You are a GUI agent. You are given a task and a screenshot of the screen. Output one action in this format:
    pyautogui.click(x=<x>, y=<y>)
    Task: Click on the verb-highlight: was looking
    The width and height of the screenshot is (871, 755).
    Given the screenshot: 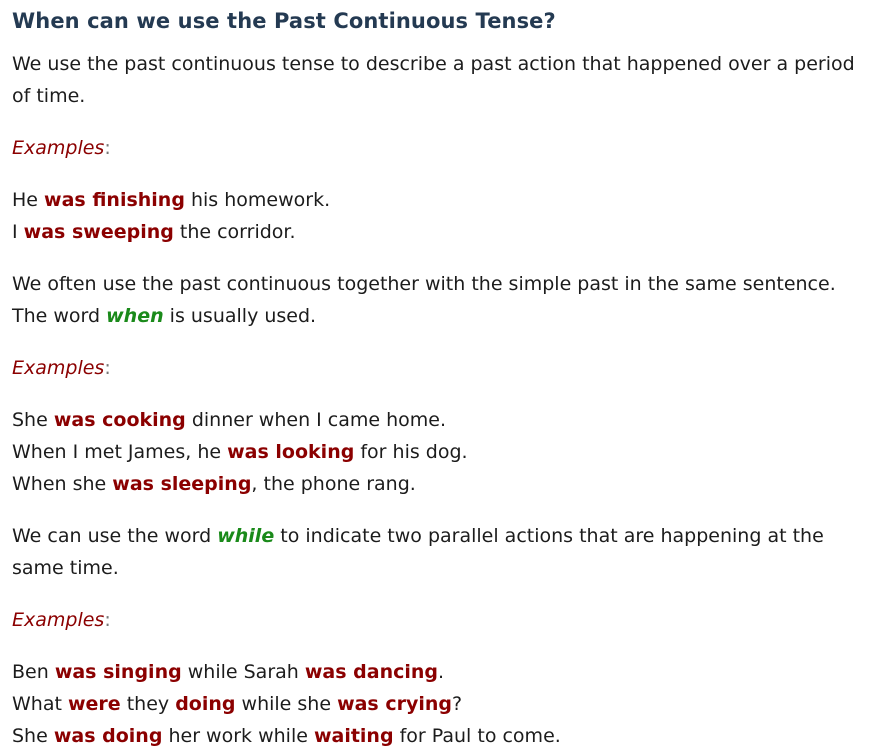 What is the action you would take?
    pyautogui.click(x=291, y=452)
    